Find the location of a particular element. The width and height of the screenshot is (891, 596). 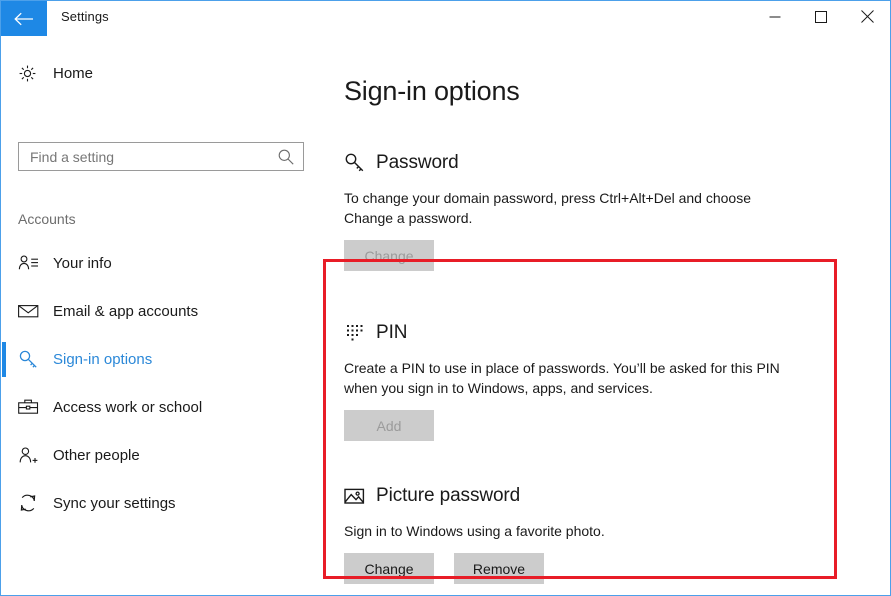

sidebar-item-label: Your info is located at coordinates (82, 263).